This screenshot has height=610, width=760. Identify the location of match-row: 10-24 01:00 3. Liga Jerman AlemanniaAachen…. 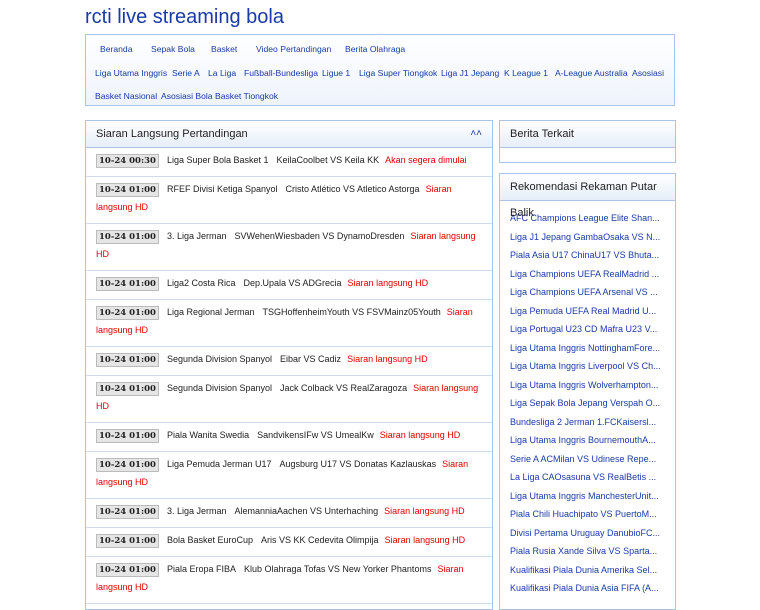
(289, 513).